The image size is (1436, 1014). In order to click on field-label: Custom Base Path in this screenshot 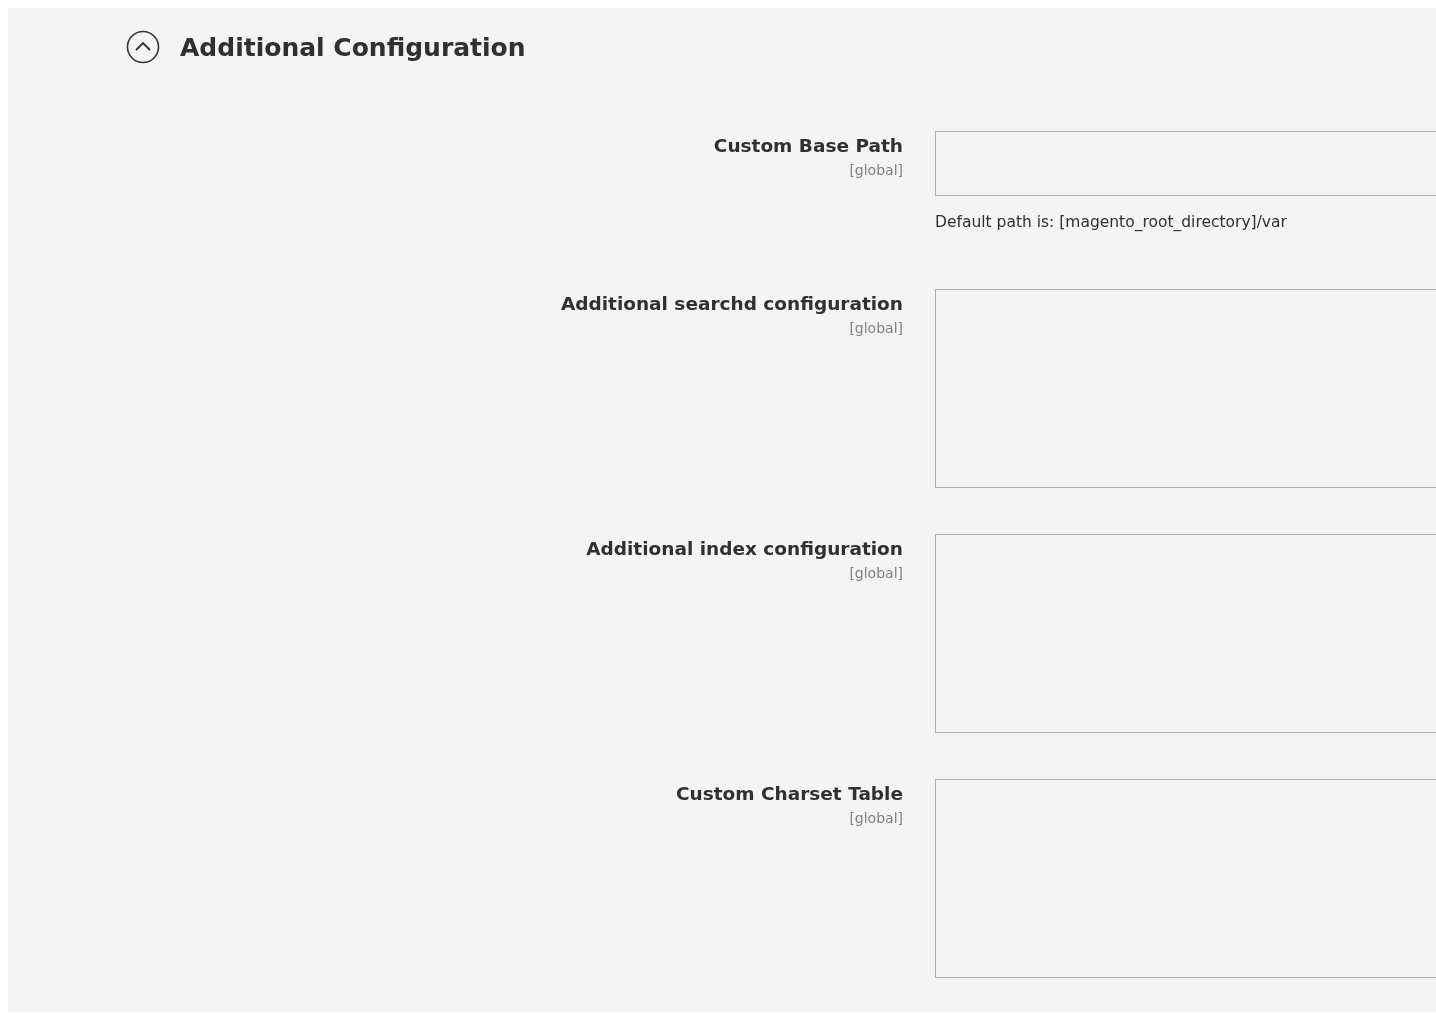, I will do `click(808, 145)`.